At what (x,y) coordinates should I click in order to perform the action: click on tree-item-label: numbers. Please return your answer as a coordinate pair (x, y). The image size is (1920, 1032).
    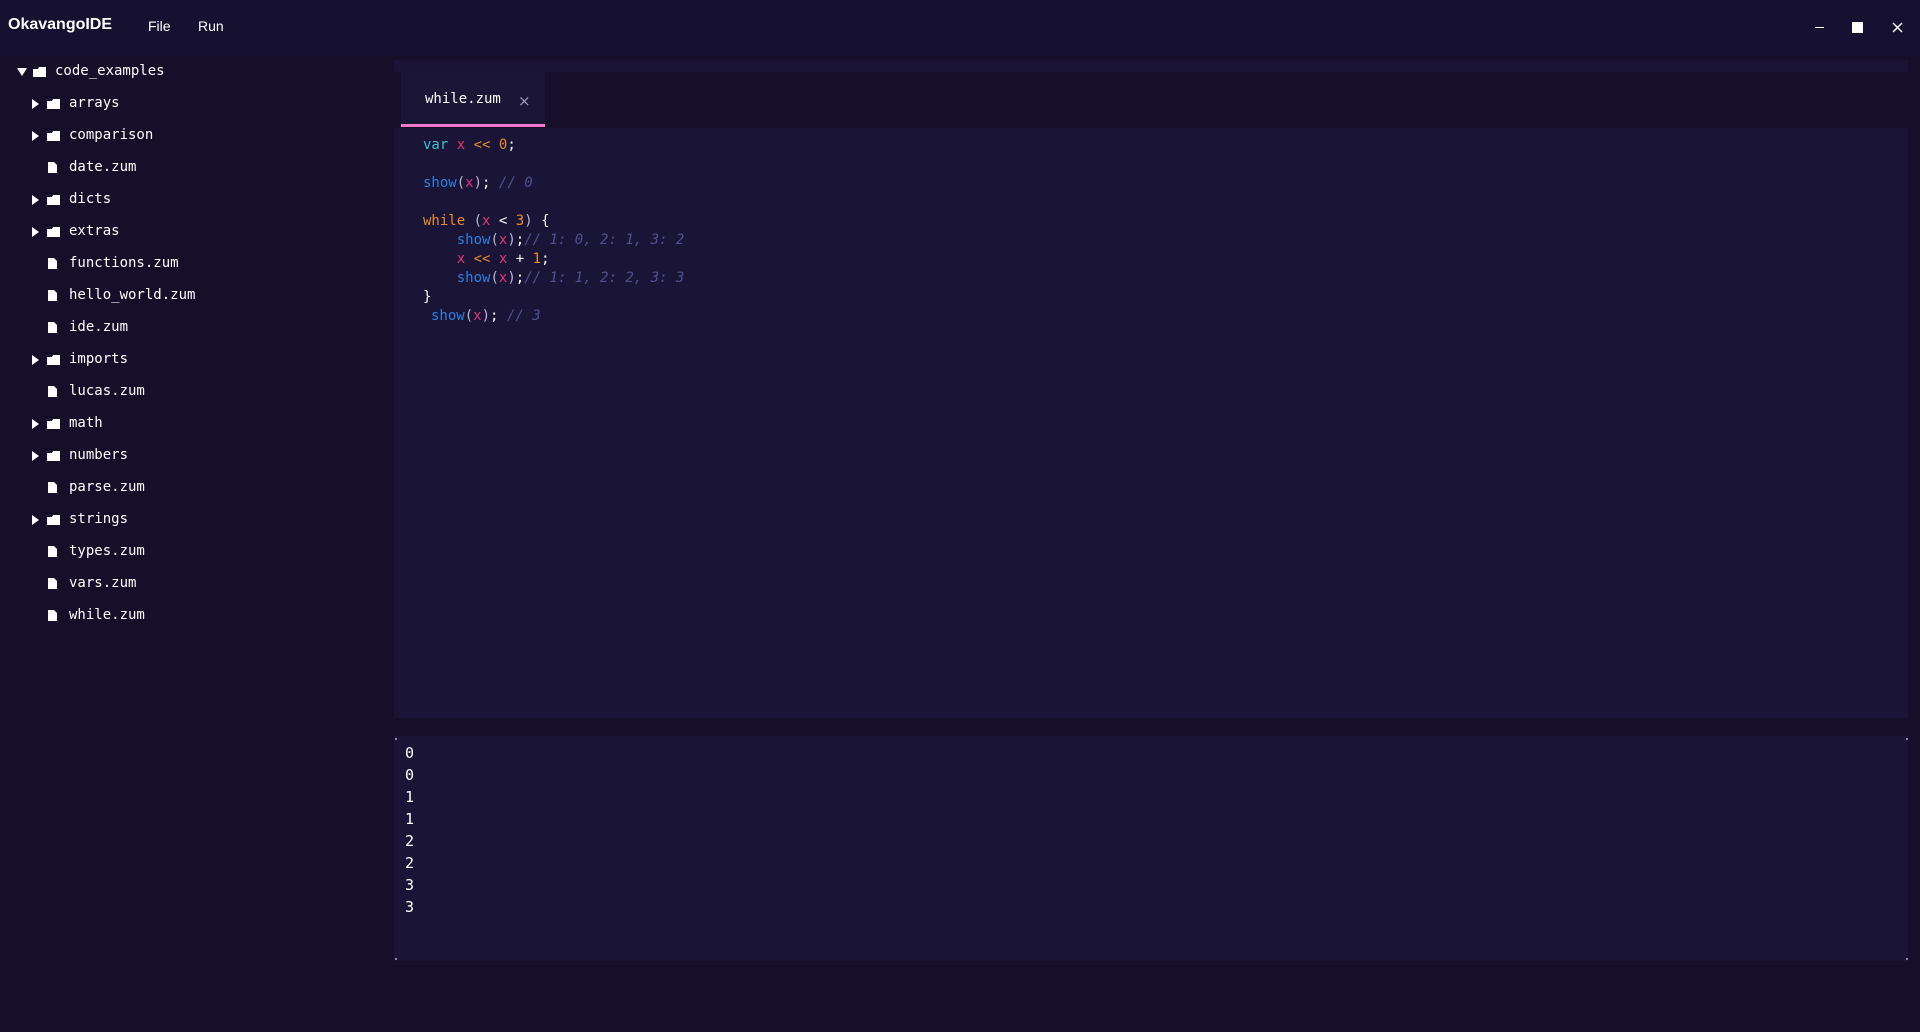
    Looking at the image, I should click on (99, 455).